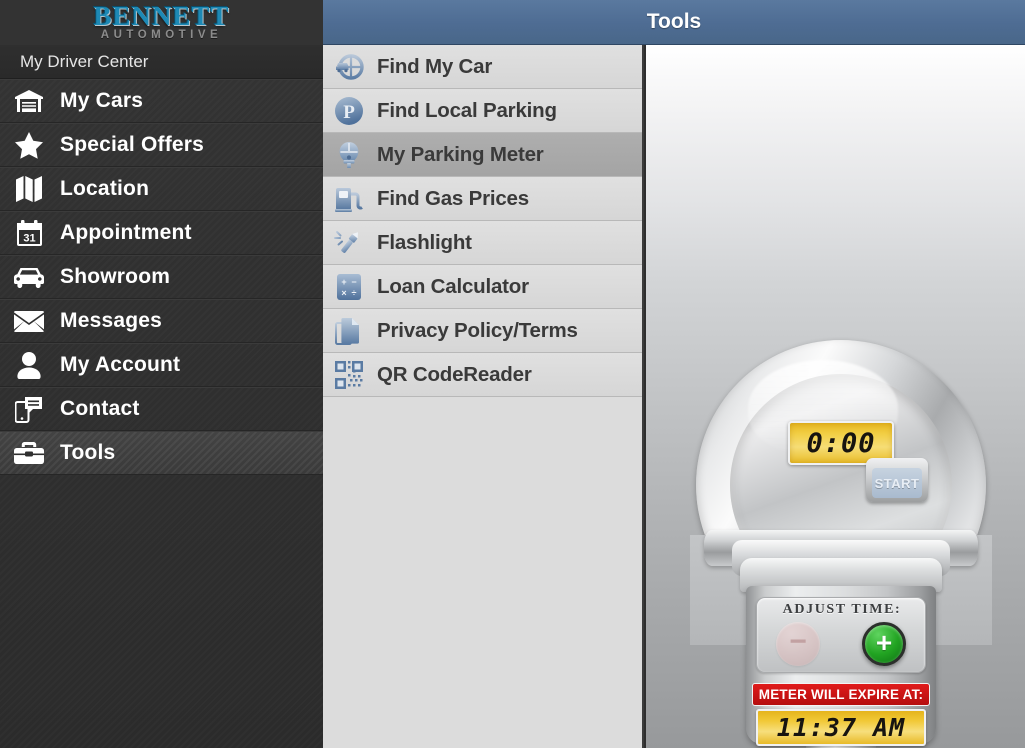  I want to click on sidebar-item-label: My Cars, so click(102, 100).